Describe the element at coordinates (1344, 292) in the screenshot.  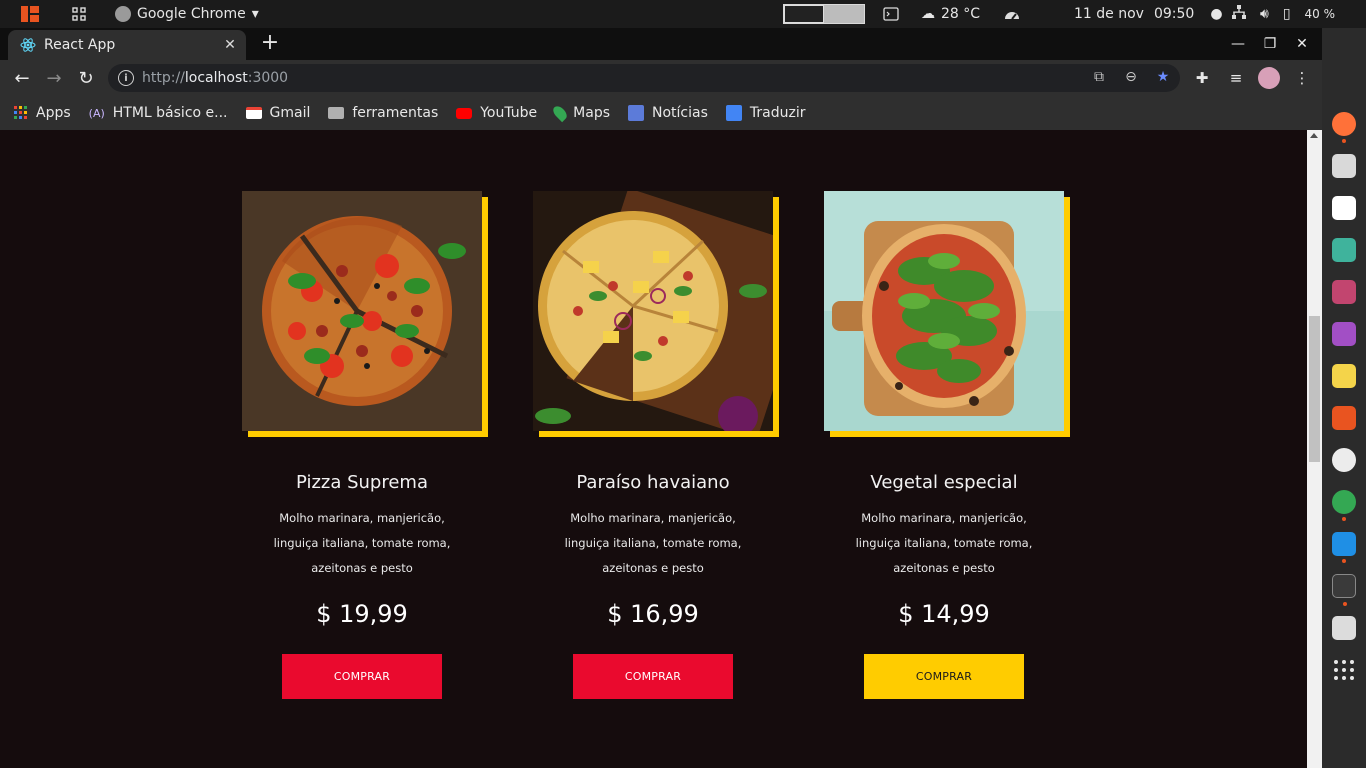
I see `photos-icon` at that location.